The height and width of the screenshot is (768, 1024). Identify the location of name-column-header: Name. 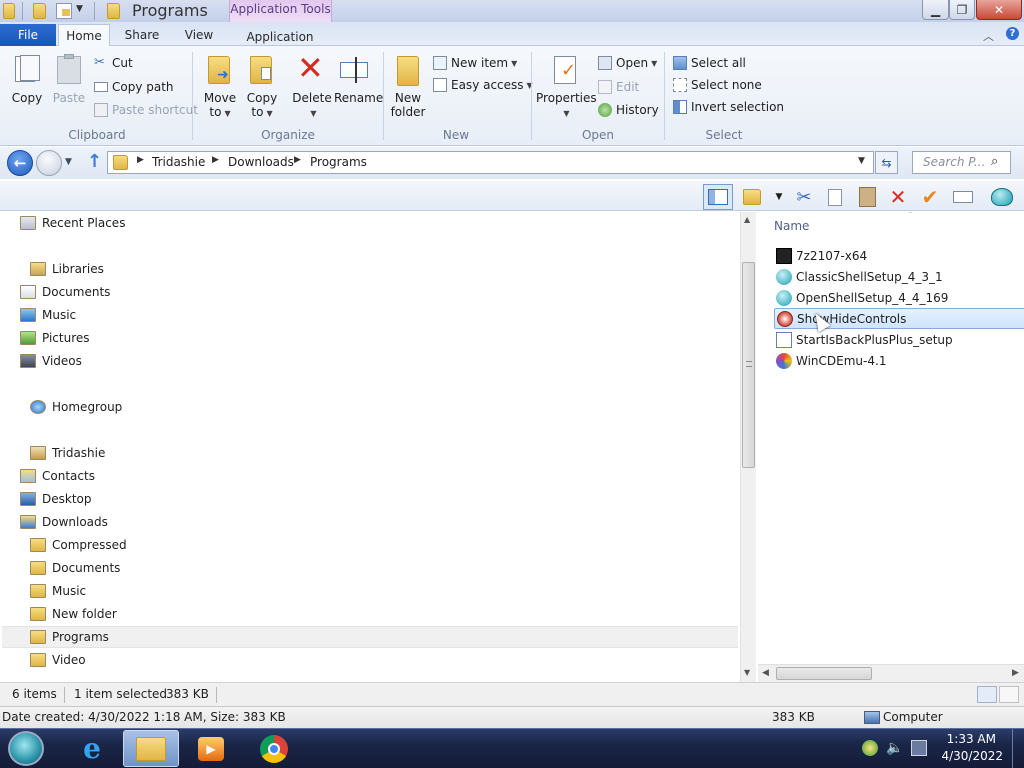
(791, 226).